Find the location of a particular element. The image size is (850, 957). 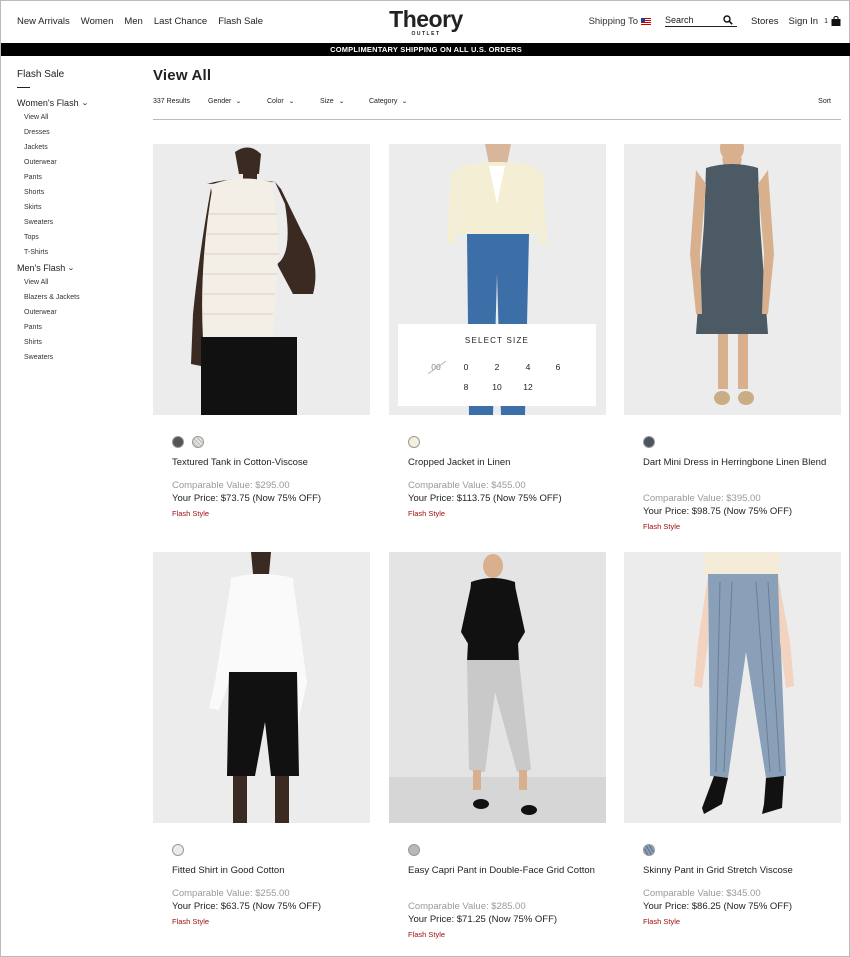

model-skinny-pant-illustration is located at coordinates (732, 687).